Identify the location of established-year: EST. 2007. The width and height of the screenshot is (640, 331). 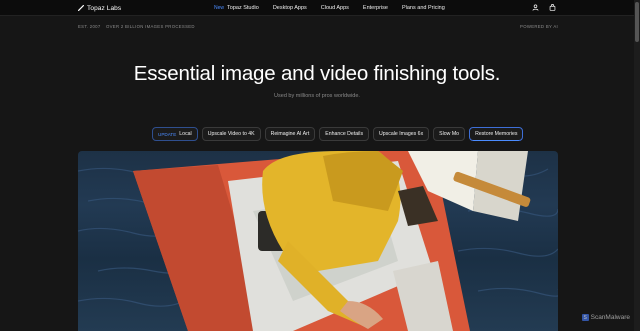
(89, 26).